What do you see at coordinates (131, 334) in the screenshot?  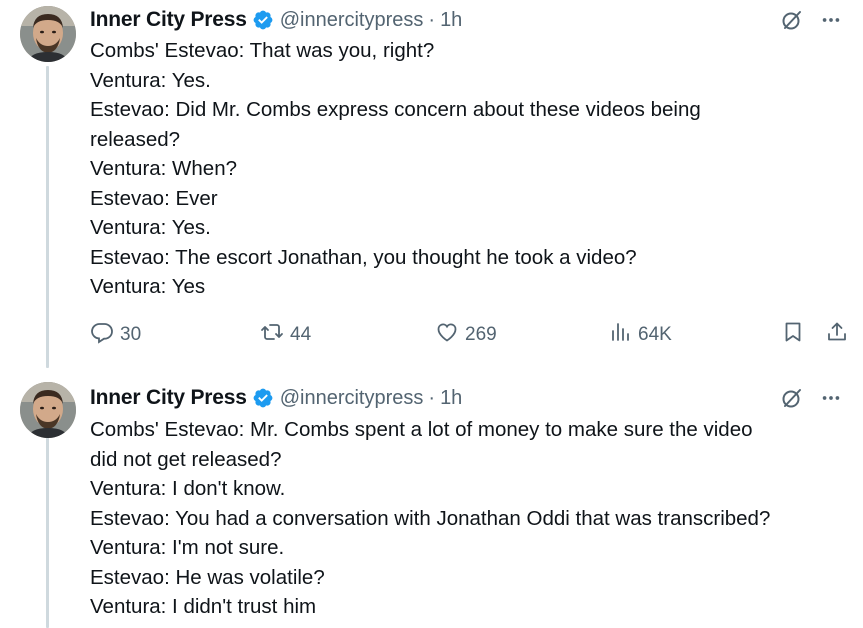 I see `reply-count: 30` at bounding box center [131, 334].